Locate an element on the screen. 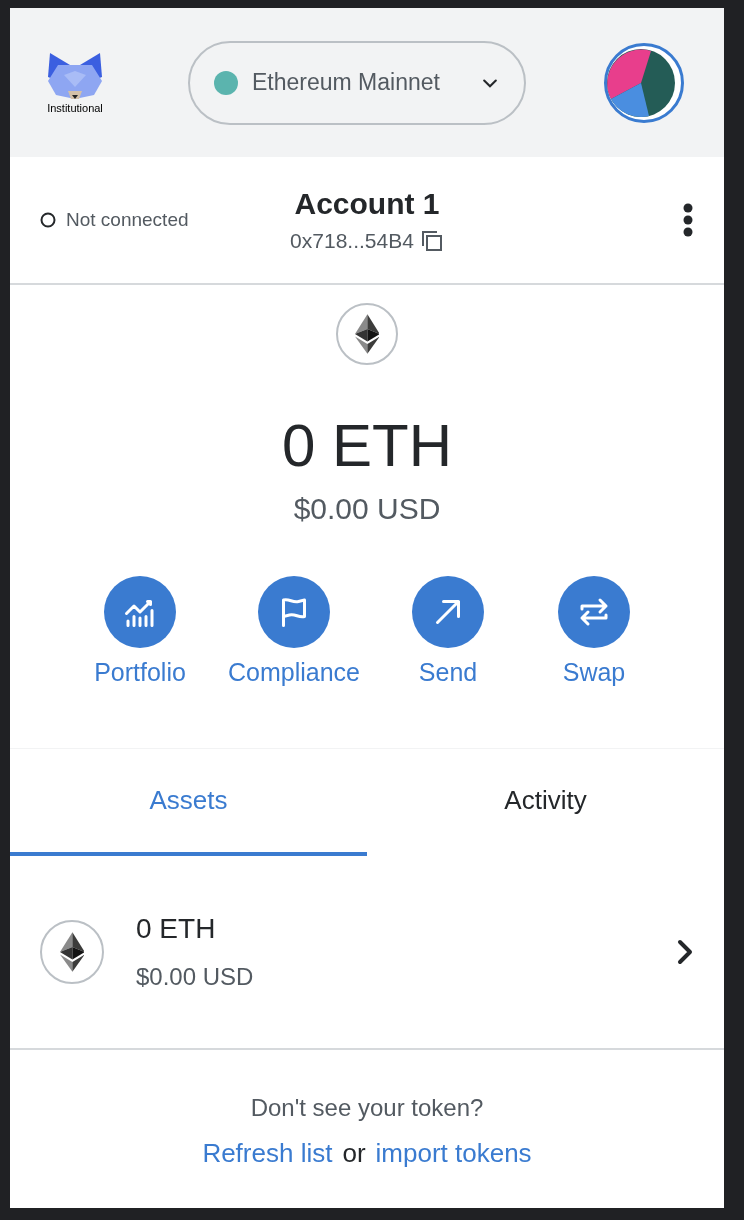  token-question: Don't see your token? is located at coordinates (367, 1108).